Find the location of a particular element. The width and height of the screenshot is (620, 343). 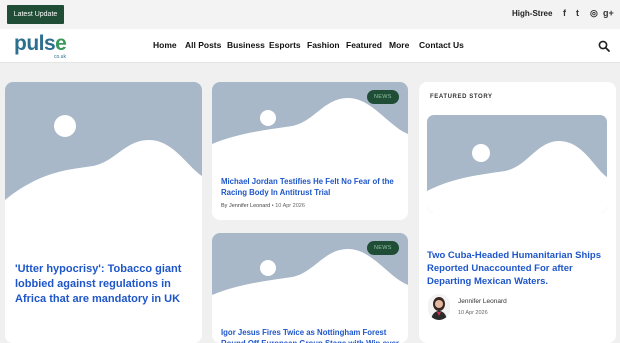

nav-business: Business is located at coordinates (246, 45).